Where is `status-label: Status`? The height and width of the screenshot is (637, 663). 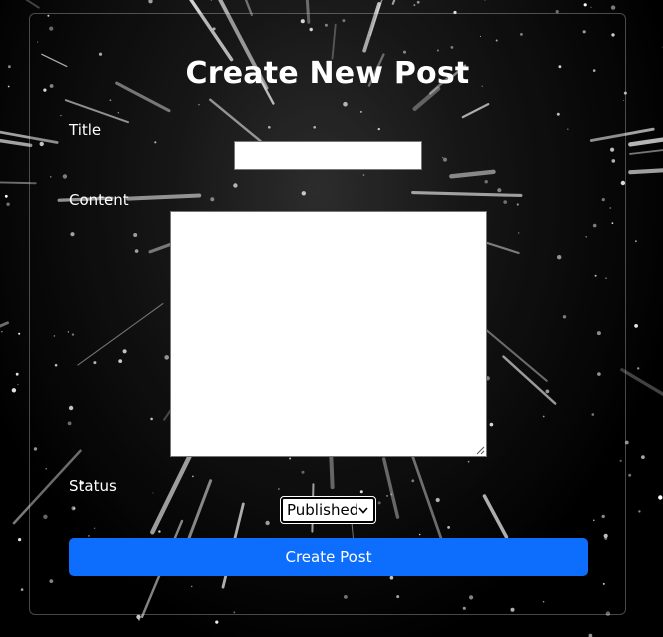 status-label: Status is located at coordinates (93, 486).